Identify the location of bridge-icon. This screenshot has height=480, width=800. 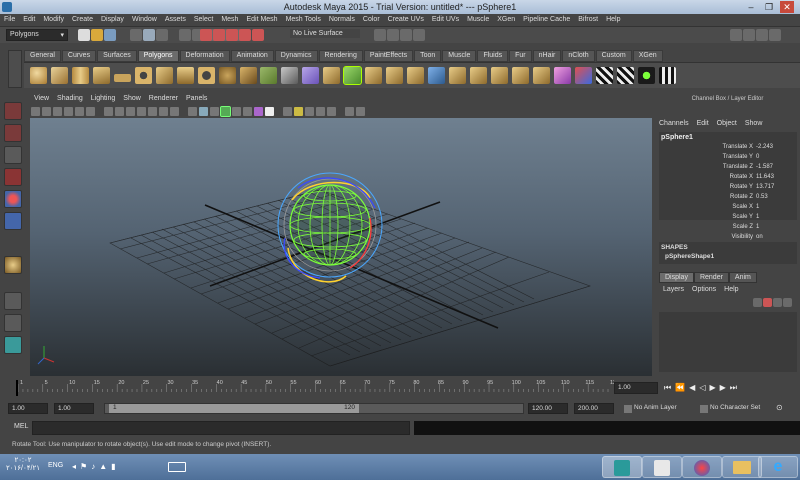
(374, 75).